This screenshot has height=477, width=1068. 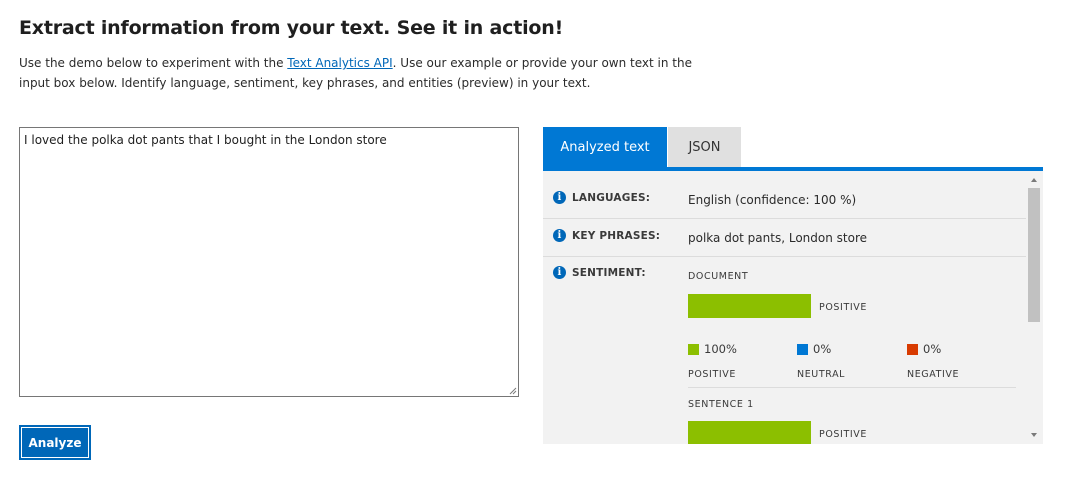 What do you see at coordinates (843, 434) in the screenshot?
I see `sentence-sentiment-tag: POSITIVE` at bounding box center [843, 434].